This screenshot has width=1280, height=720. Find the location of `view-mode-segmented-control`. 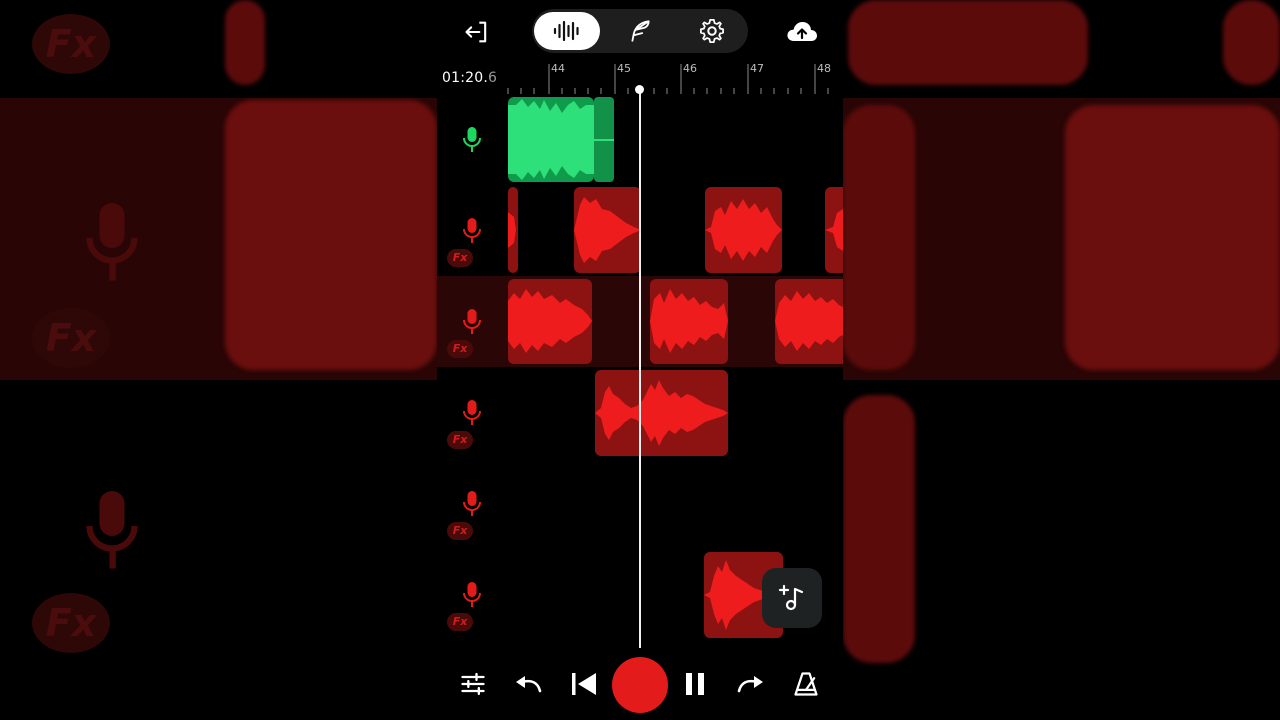

view-mode-segmented-control is located at coordinates (640, 31).